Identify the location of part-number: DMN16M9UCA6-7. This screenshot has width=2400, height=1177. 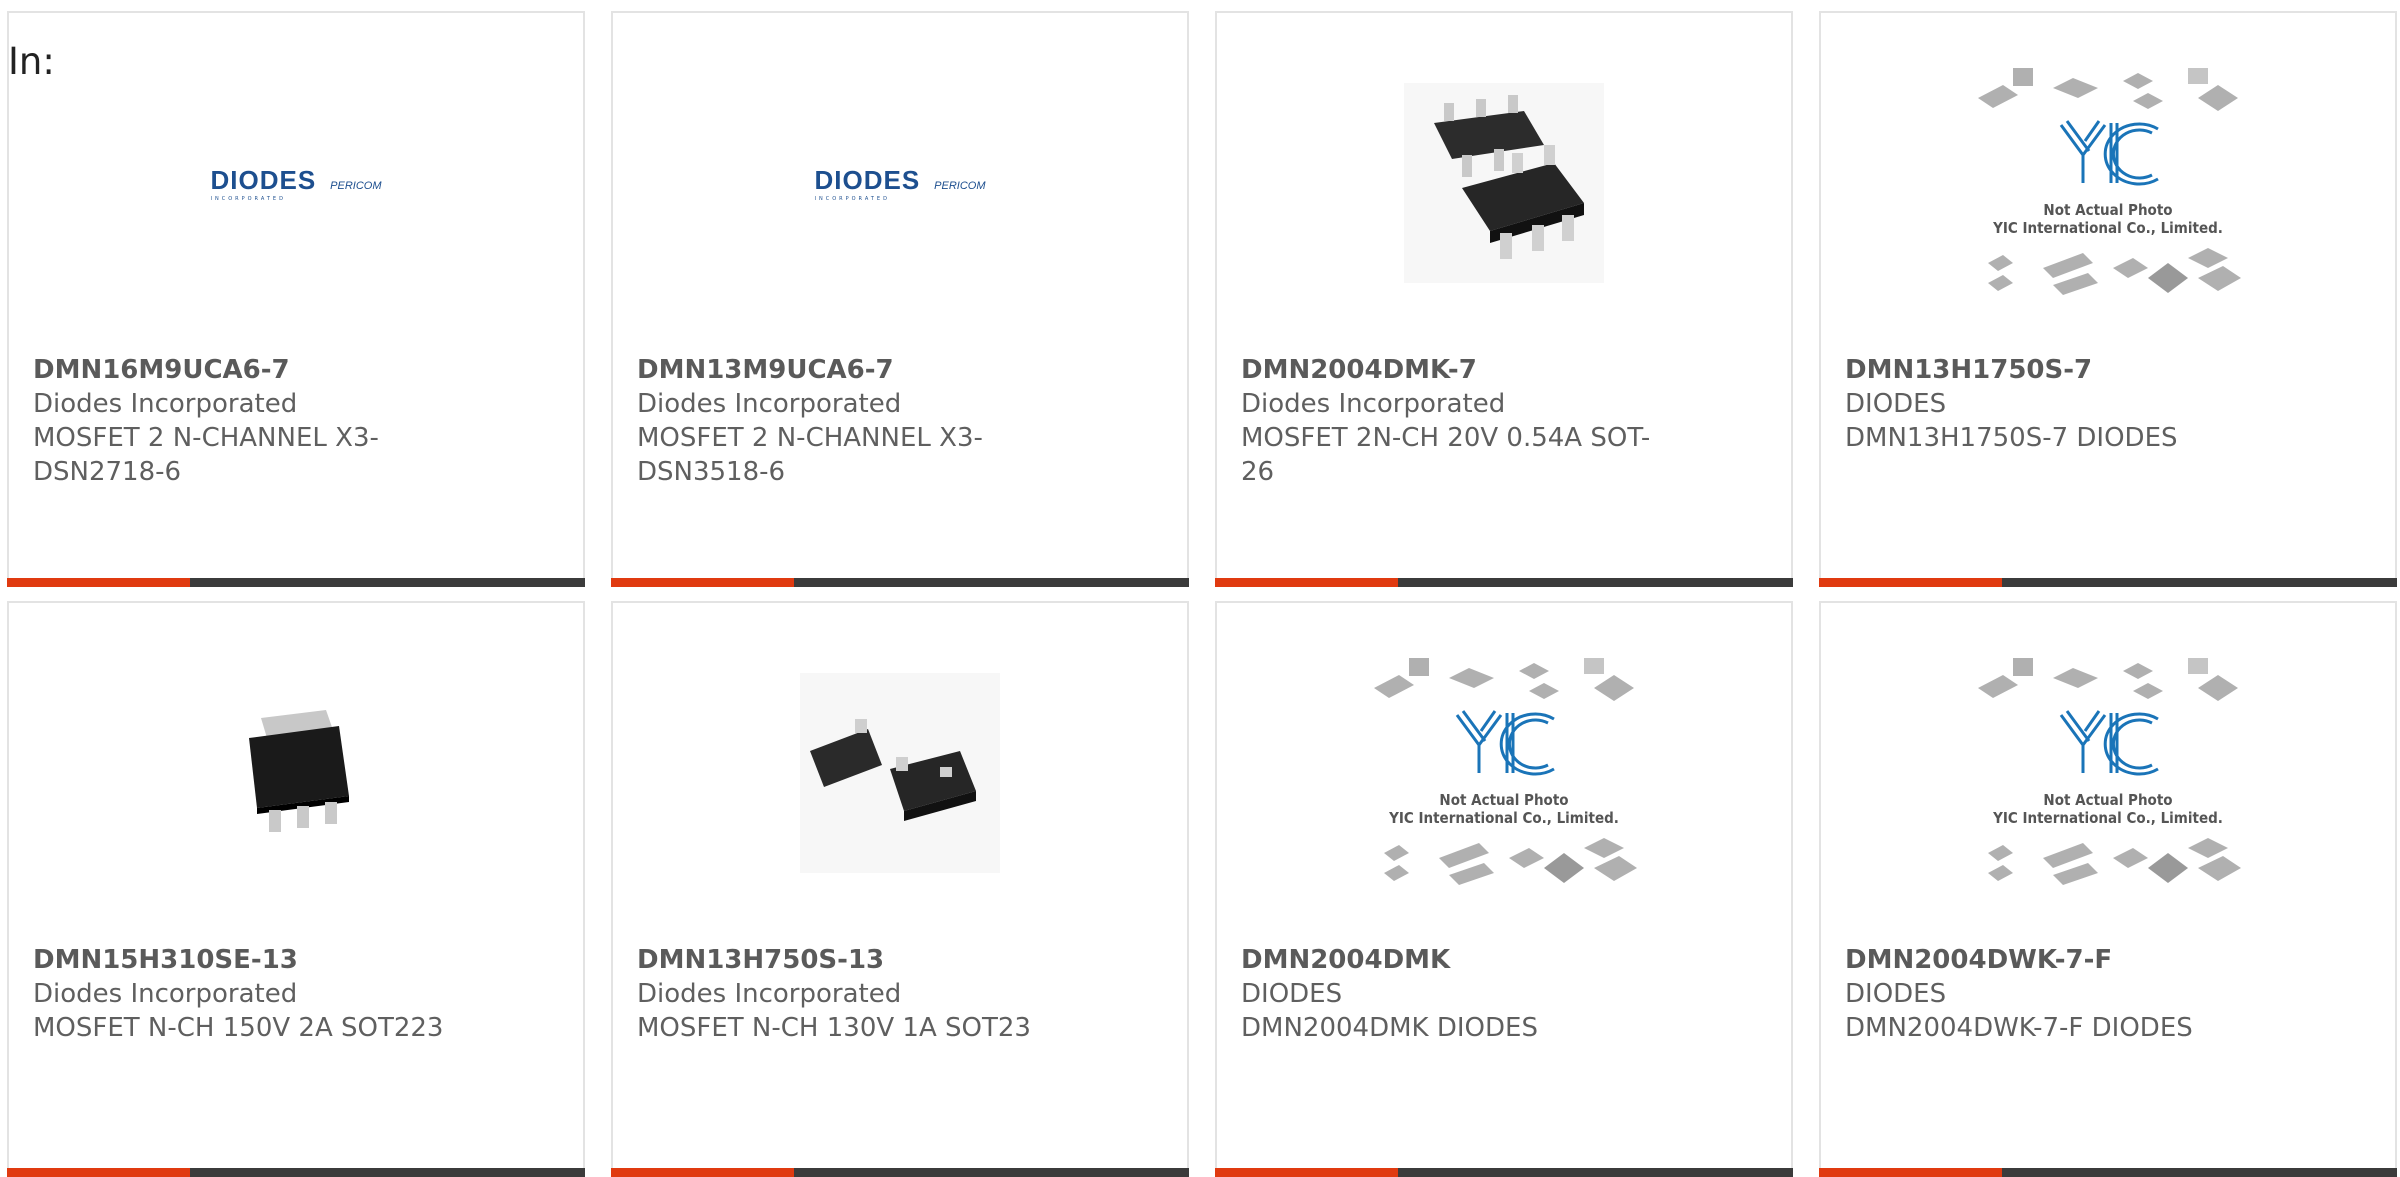
(243, 370).